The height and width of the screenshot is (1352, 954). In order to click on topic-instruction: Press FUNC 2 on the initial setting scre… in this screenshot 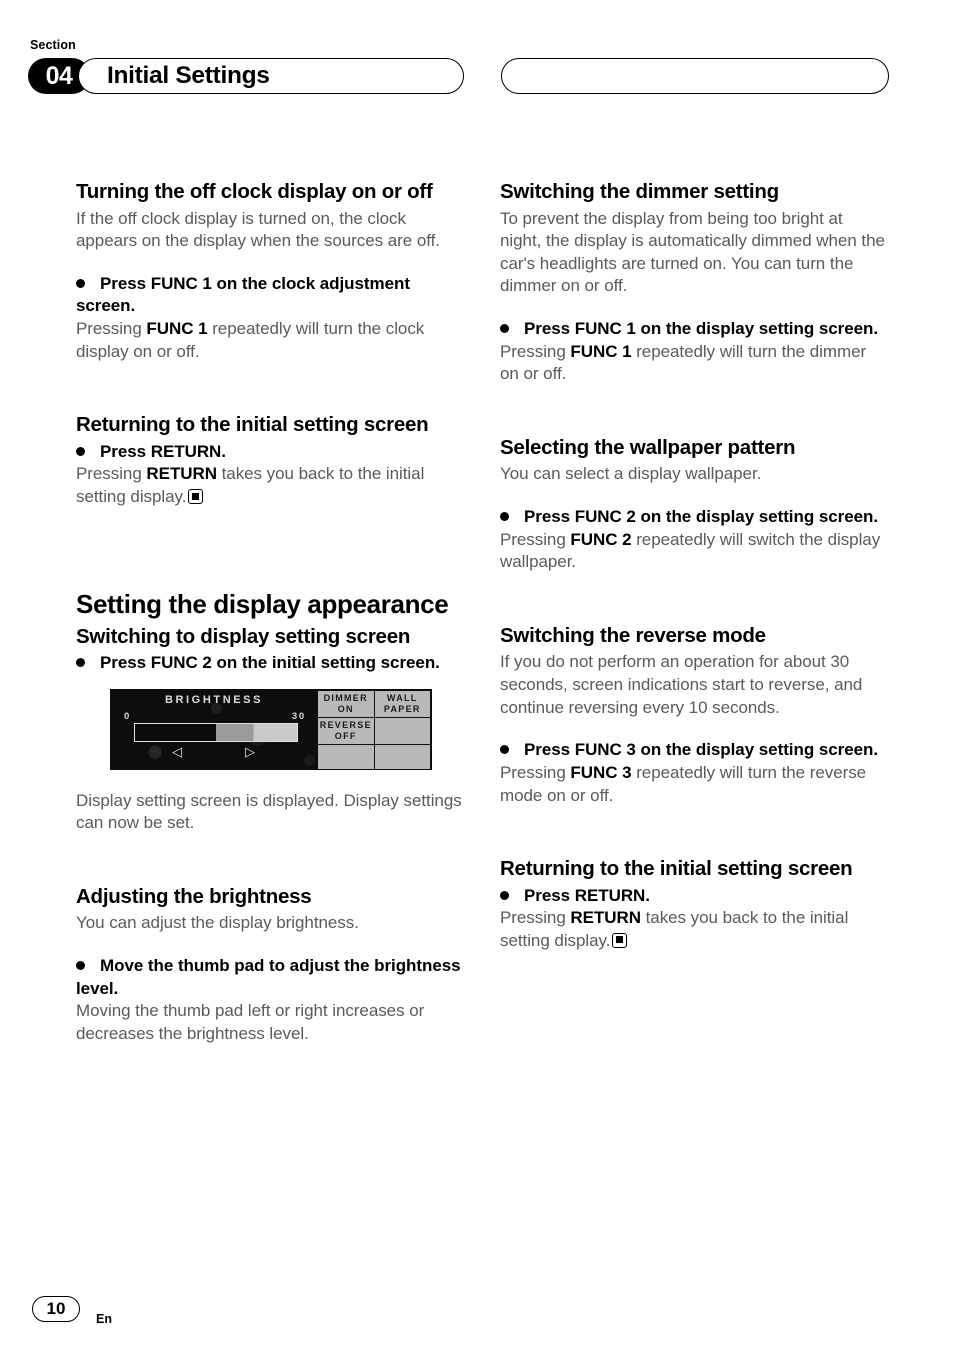, I will do `click(269, 663)`.